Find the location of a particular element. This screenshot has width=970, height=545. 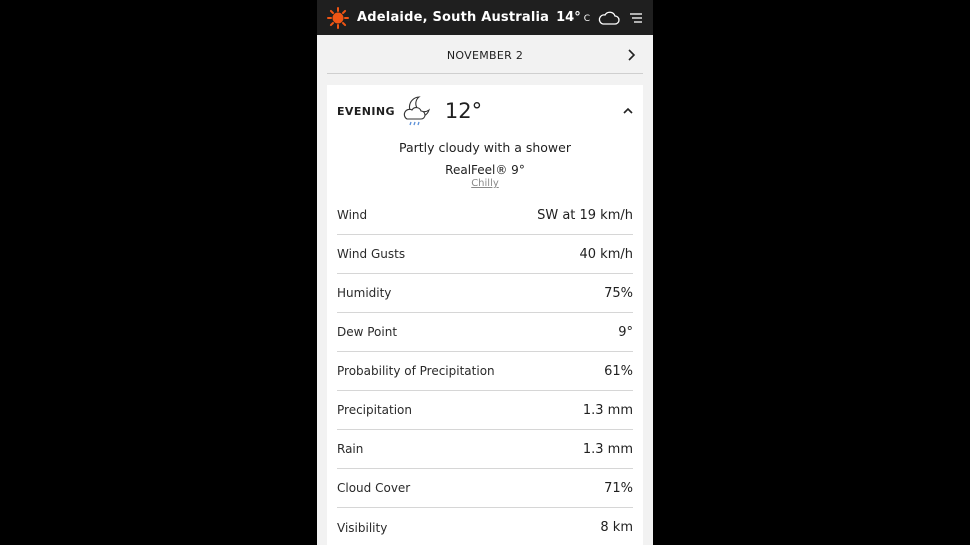

location-name: Adelaide, South Australia is located at coordinates (453, 17).